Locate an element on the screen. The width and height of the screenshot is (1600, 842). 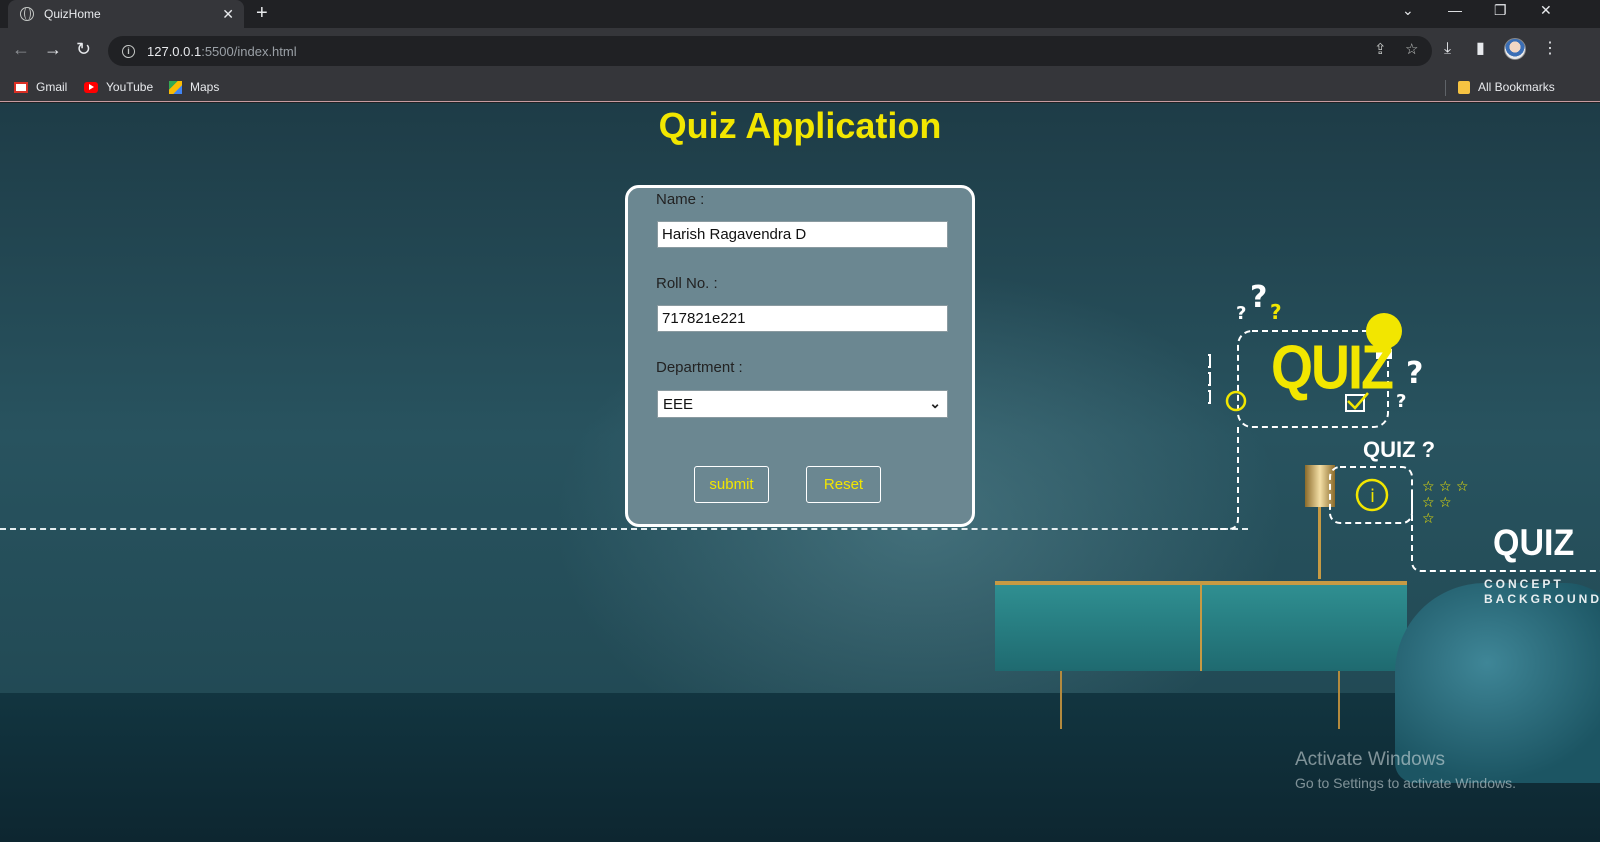
url-host: 127.0.0.1 is located at coordinates (174, 51).